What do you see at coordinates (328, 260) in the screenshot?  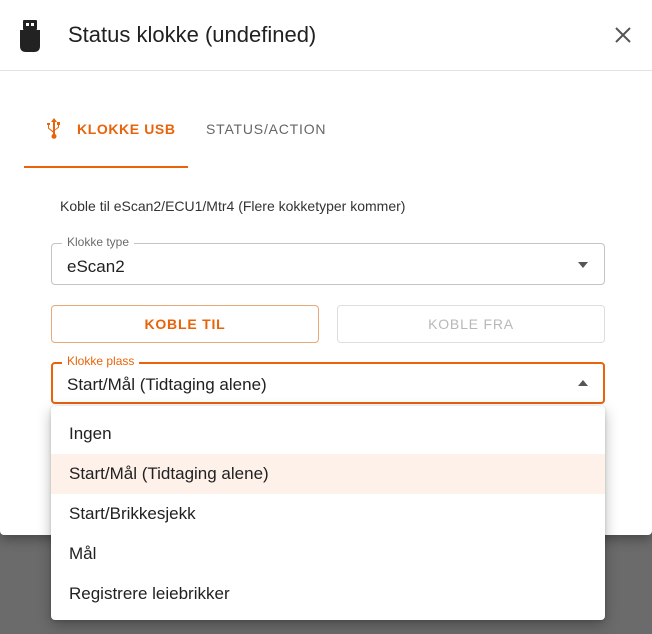 I see `clock-type-select: Klokke type eScan2` at bounding box center [328, 260].